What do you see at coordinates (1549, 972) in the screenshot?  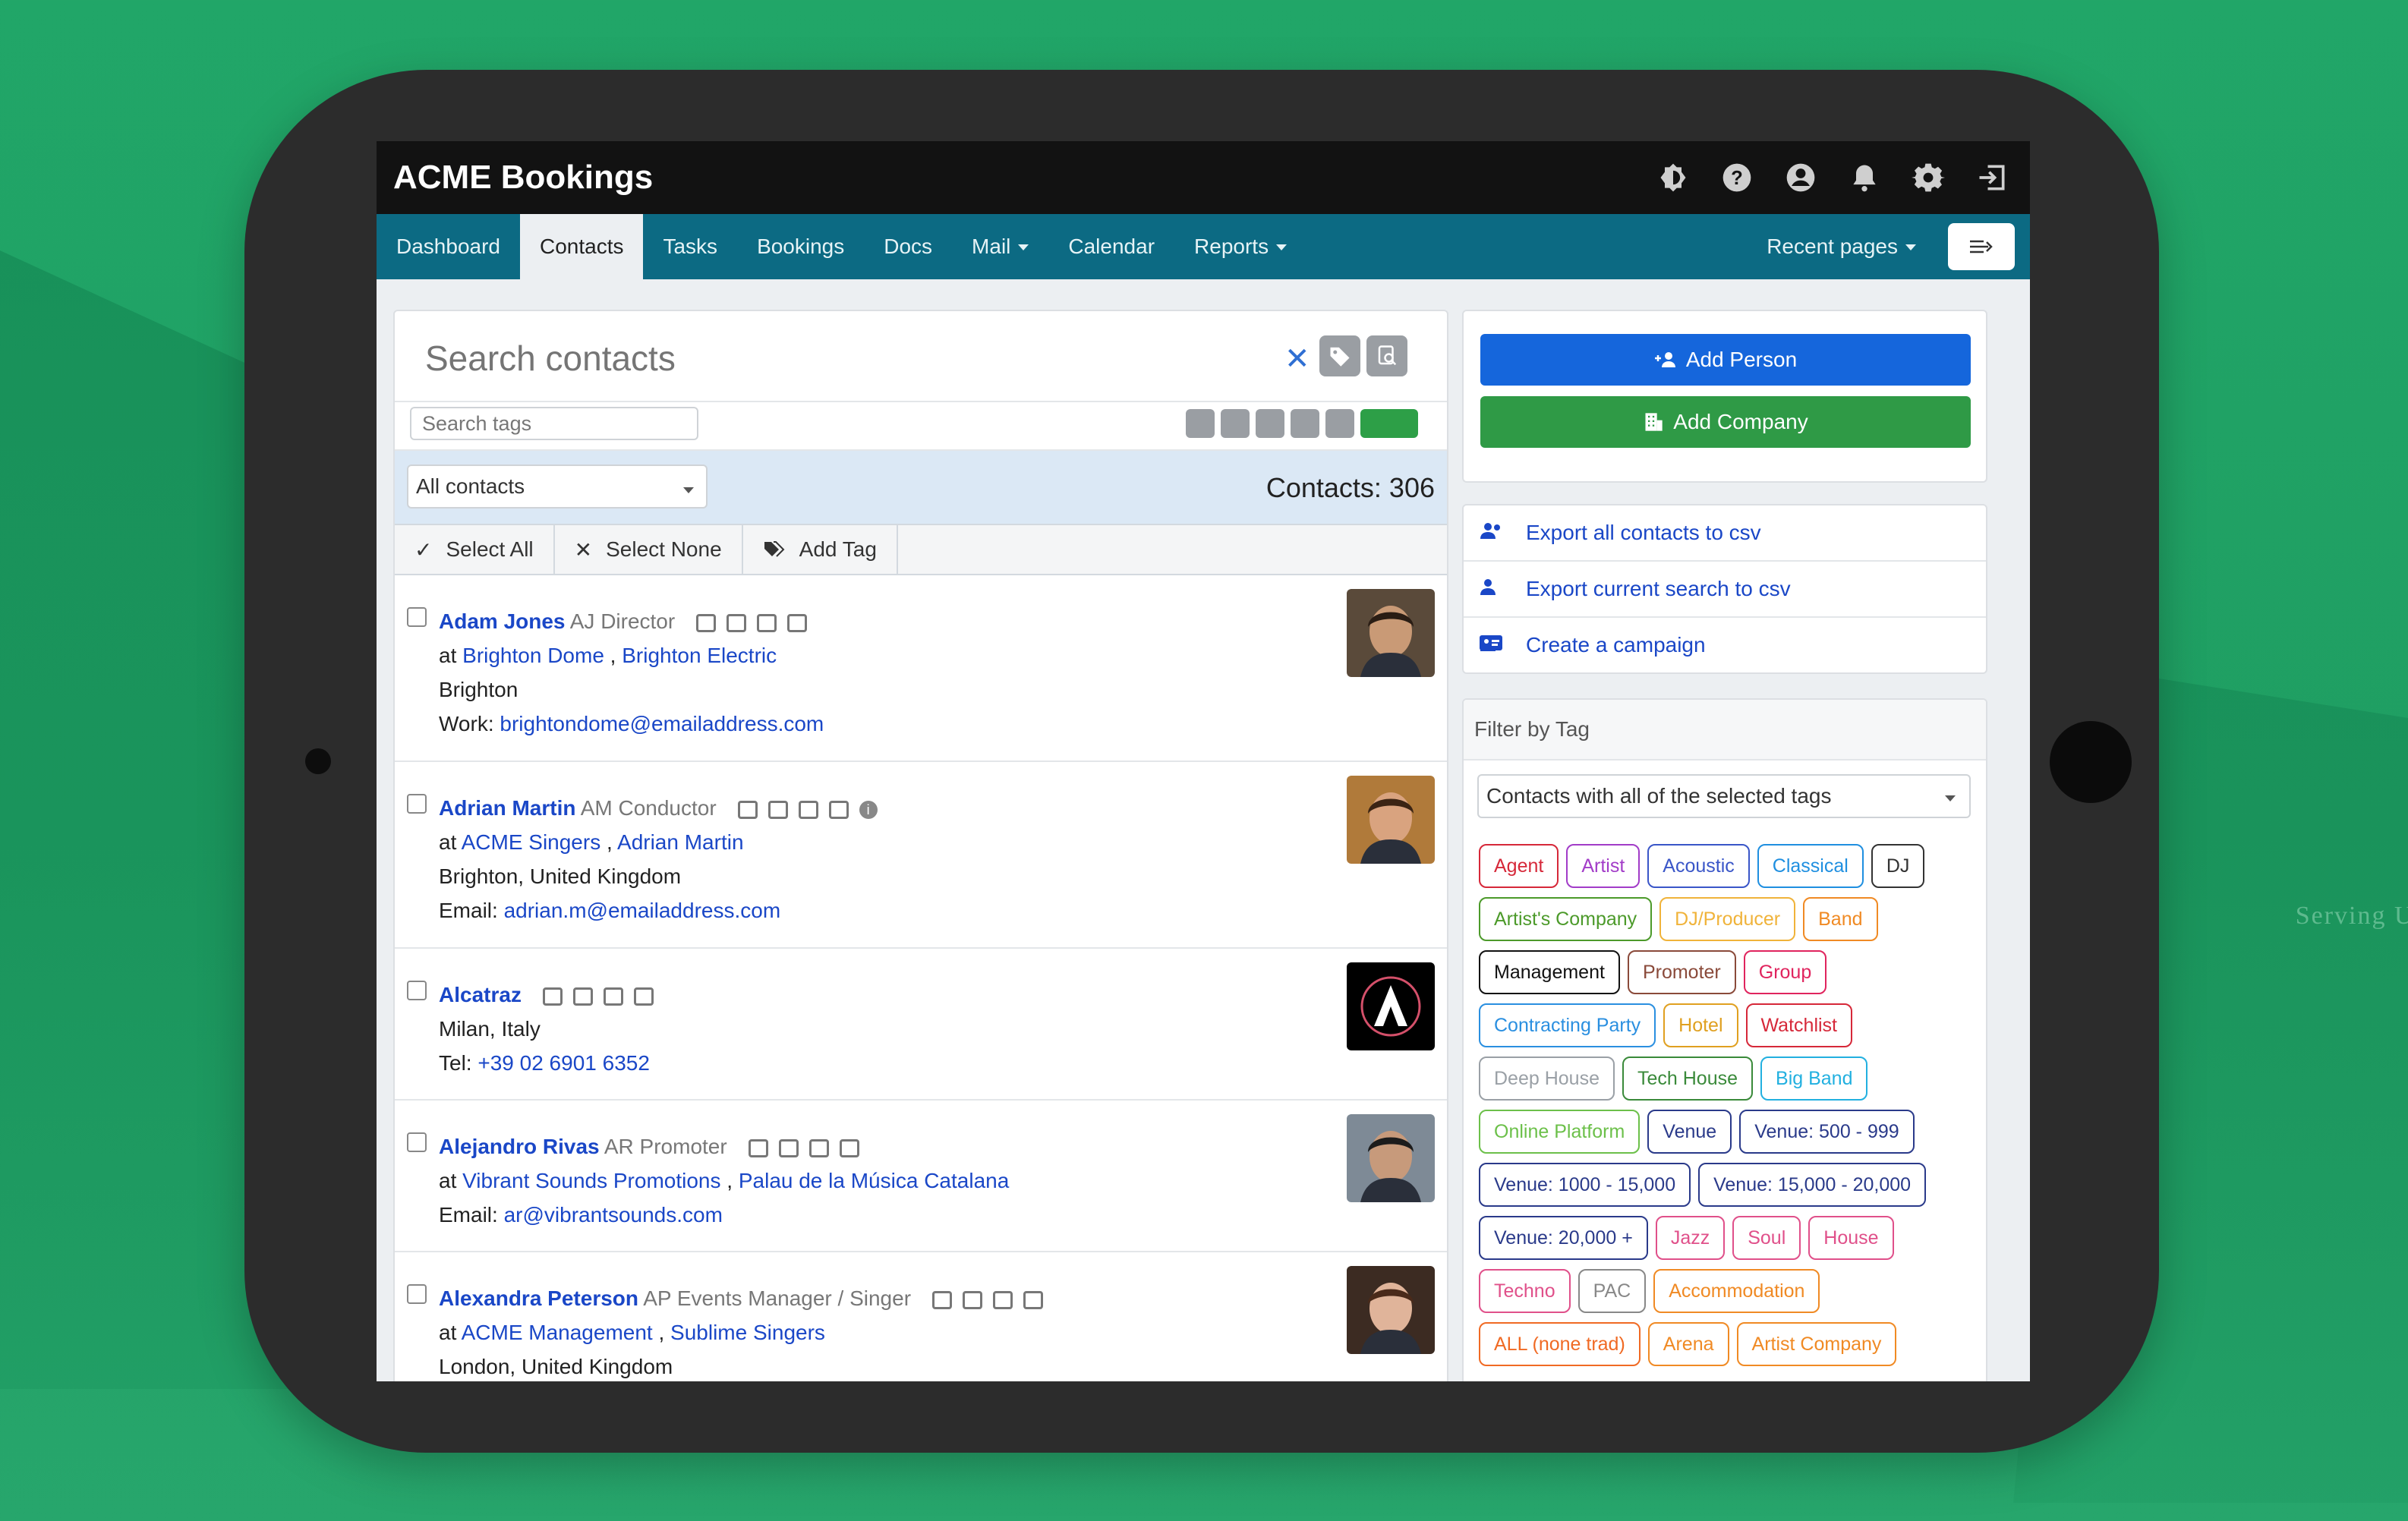 I see `tag-chip: Management` at bounding box center [1549, 972].